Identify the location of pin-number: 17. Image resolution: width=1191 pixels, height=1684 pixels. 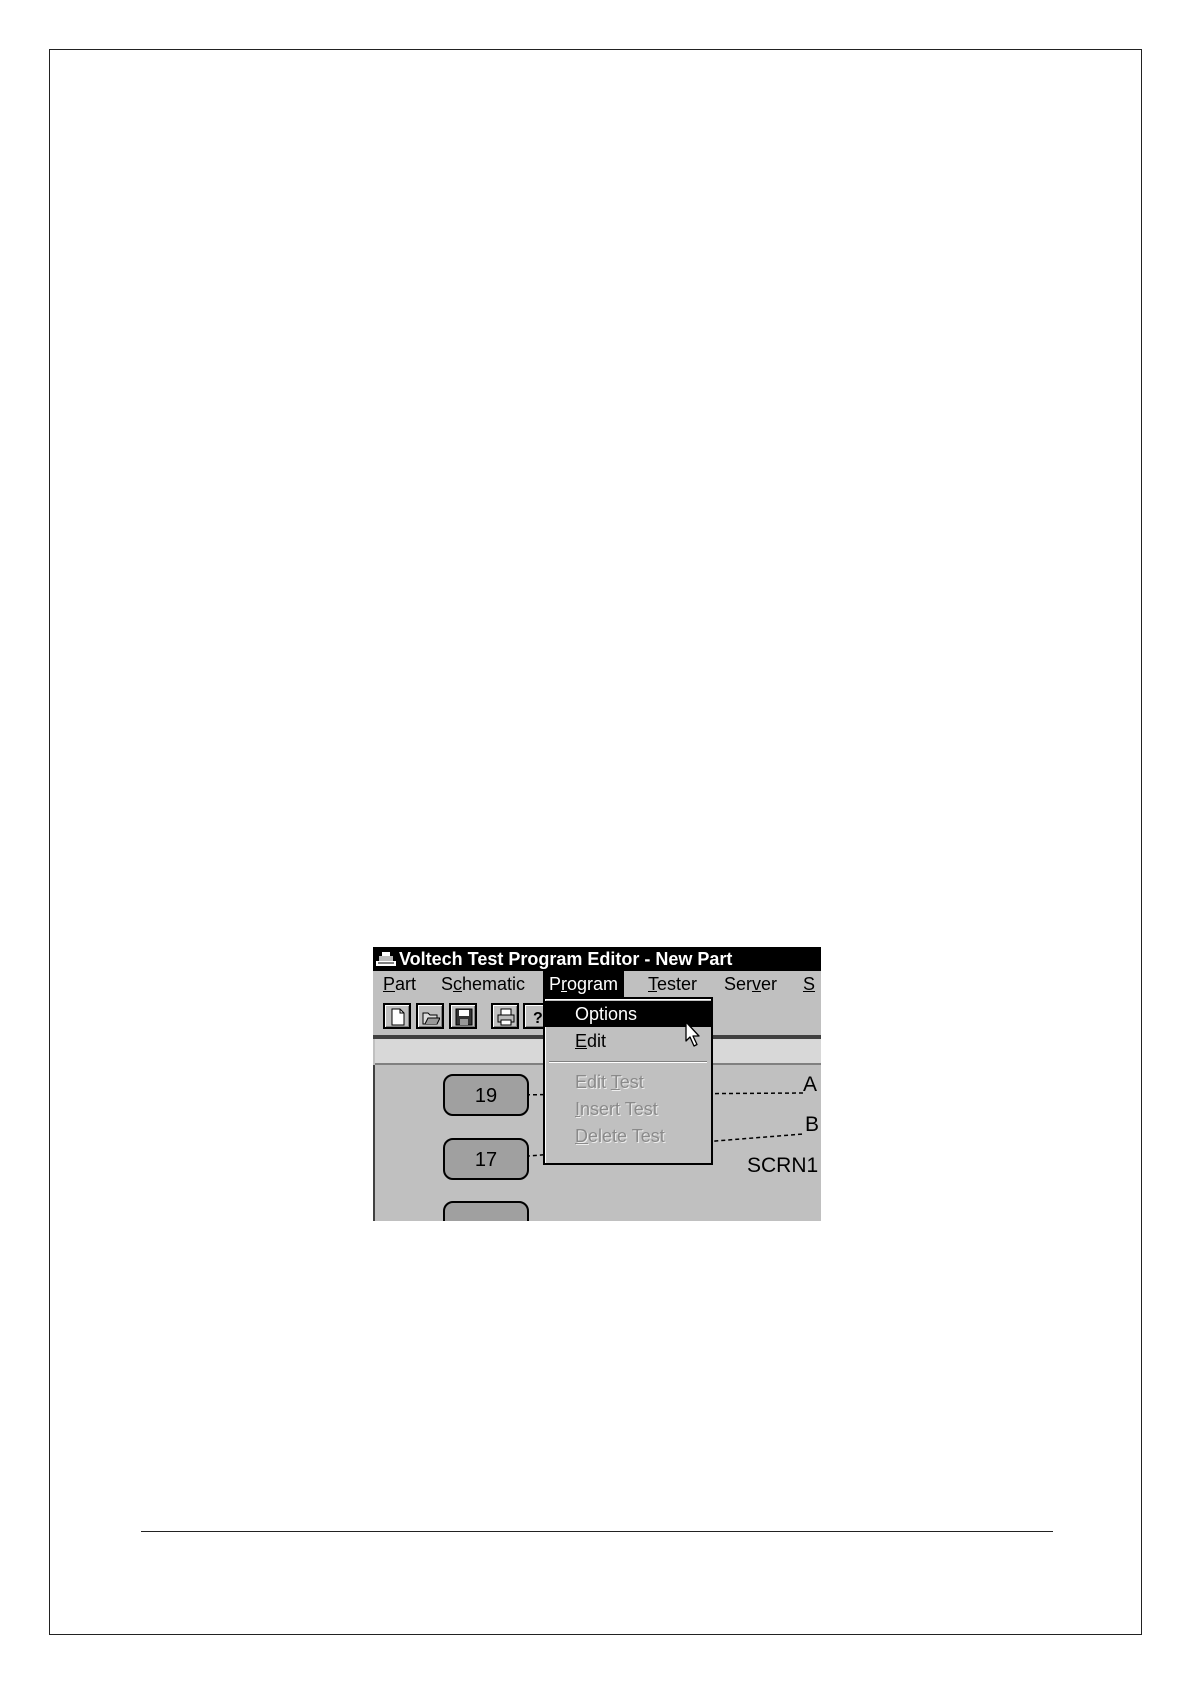
(486, 1160).